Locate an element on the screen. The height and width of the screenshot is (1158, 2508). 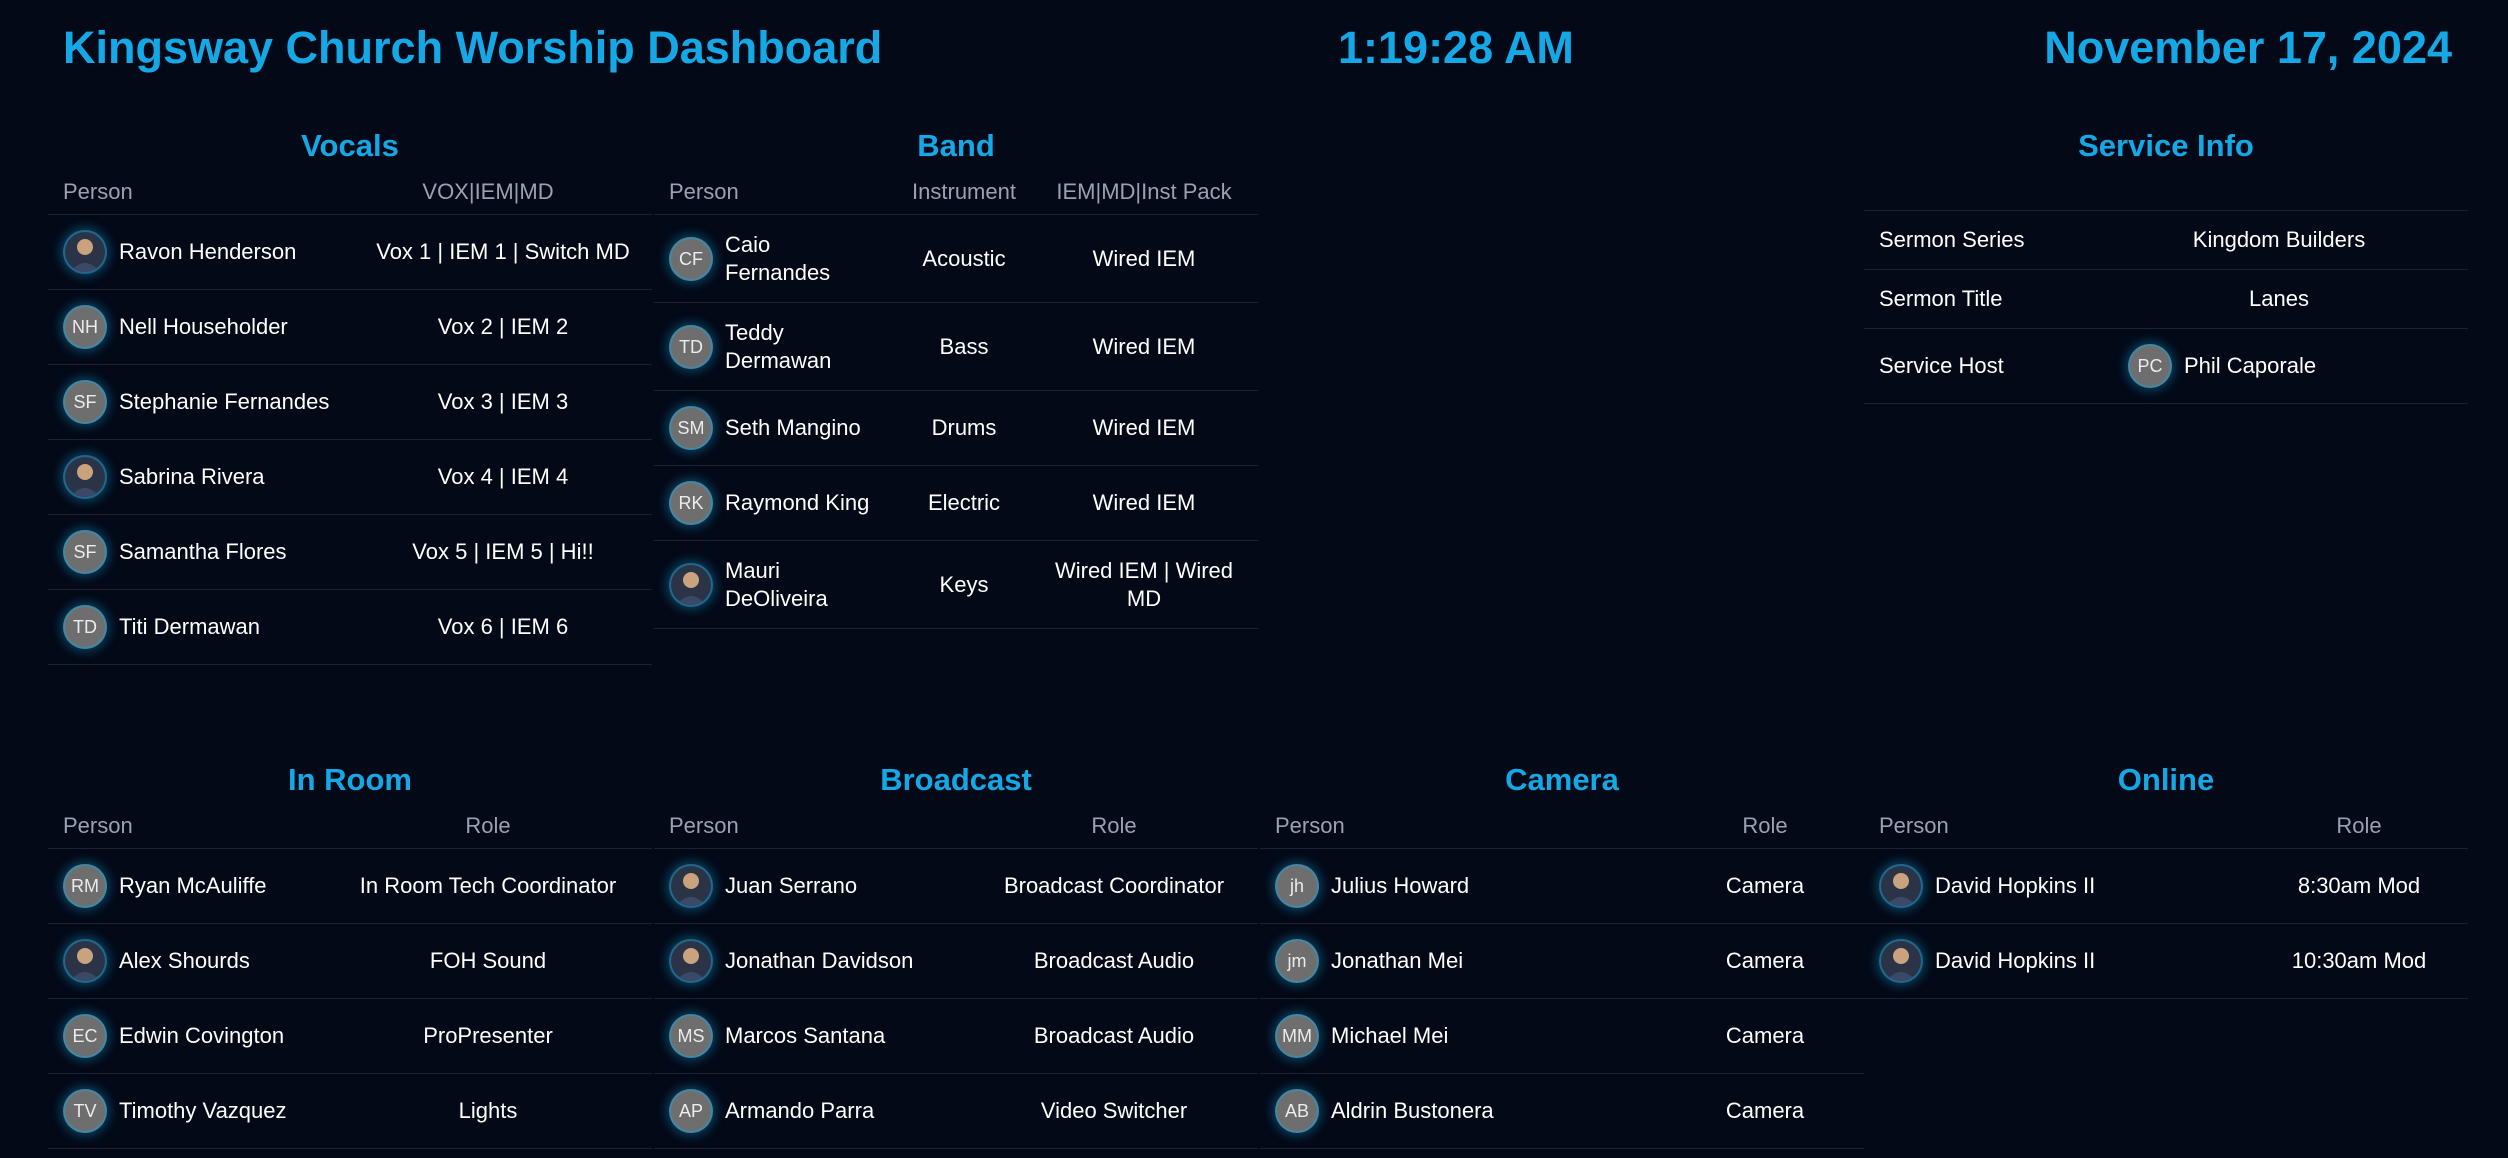
avatar: PC is located at coordinates (2150, 366).